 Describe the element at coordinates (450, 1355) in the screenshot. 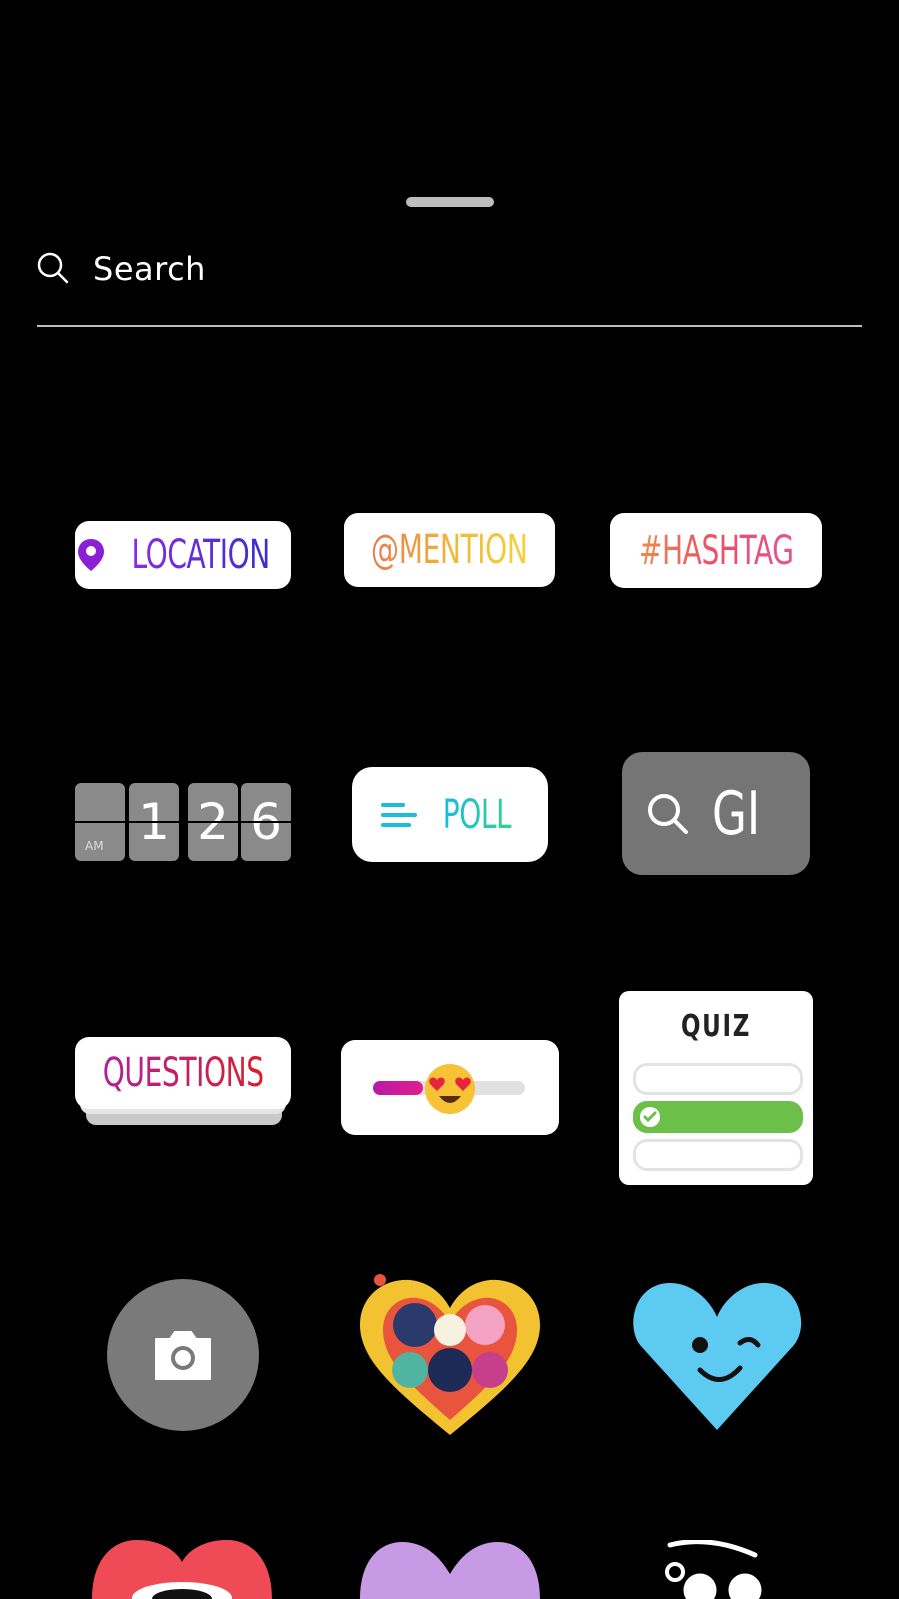

I see `heart-hands-sticker` at that location.